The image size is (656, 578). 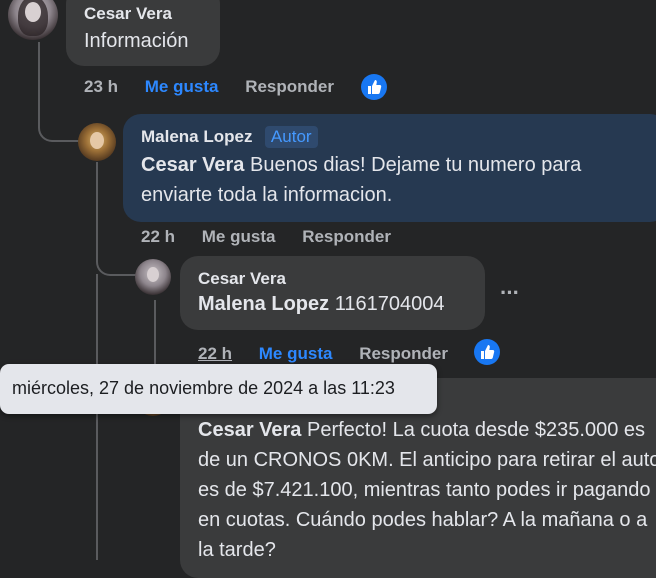 What do you see at coordinates (387, 304) in the screenshot?
I see `comment-body: 1161704004` at bounding box center [387, 304].